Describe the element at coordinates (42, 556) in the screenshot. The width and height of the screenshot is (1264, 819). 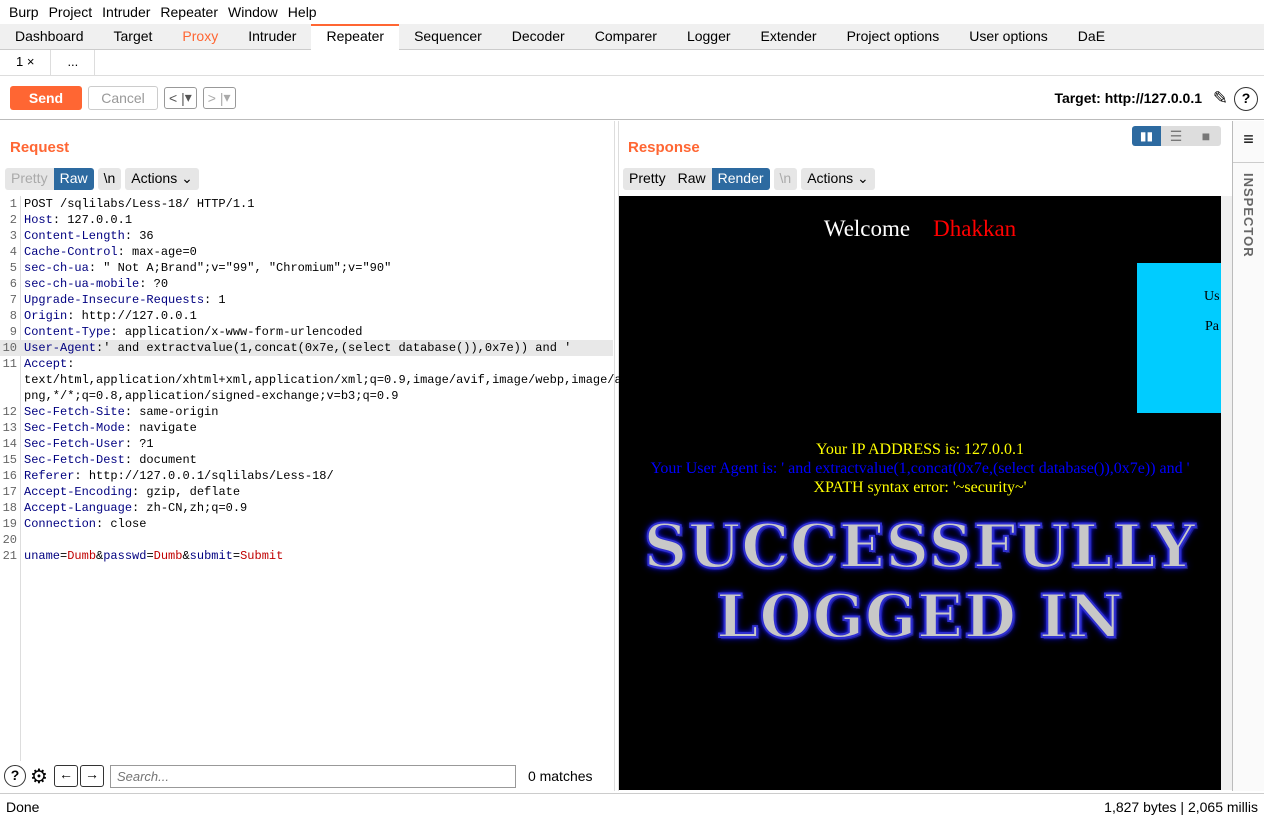
I see `param-name: uname` at that location.